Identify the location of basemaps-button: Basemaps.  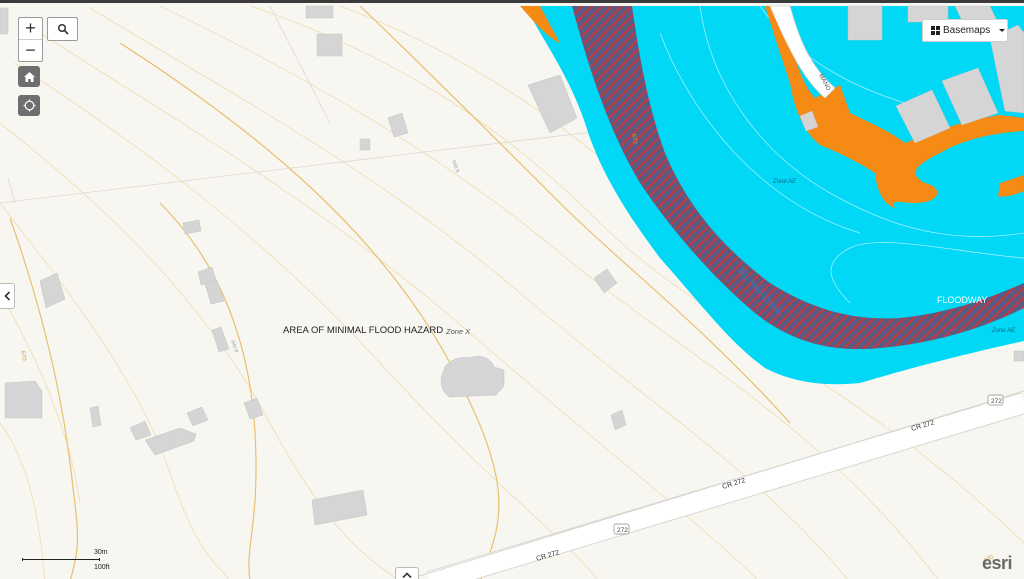
(965, 30).